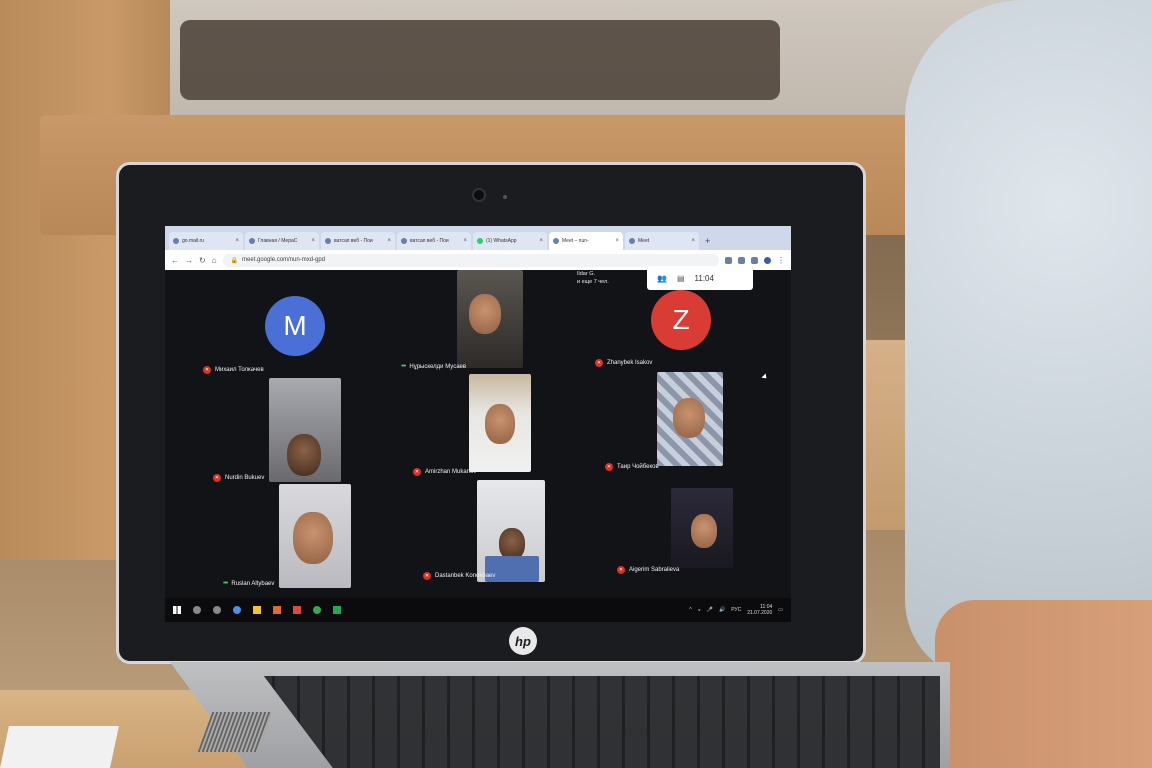 The height and width of the screenshot is (768, 1152). Describe the element at coordinates (257, 610) in the screenshot. I see `file-explorer-icon` at that location.